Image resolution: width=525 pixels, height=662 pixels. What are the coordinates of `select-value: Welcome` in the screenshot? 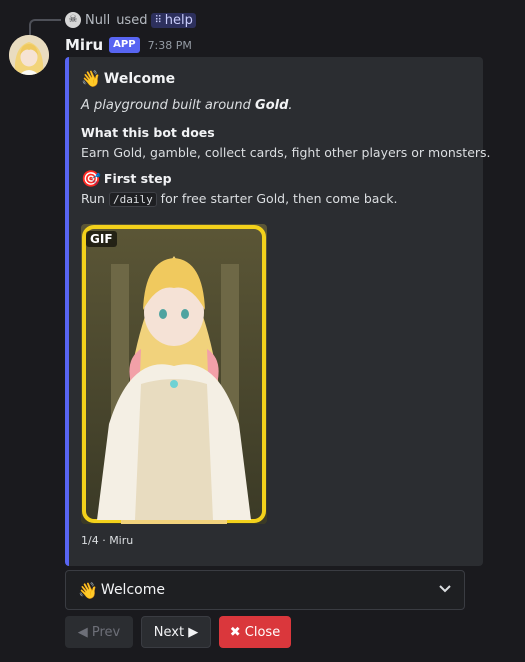 It's located at (132, 590).